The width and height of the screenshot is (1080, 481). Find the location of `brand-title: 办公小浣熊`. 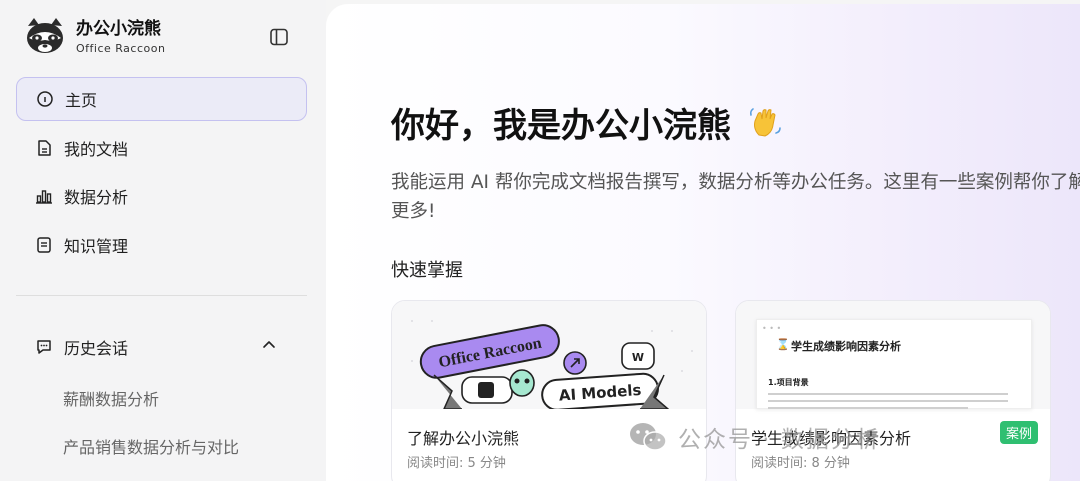

brand-title: 办公小浣熊 is located at coordinates (118, 28).